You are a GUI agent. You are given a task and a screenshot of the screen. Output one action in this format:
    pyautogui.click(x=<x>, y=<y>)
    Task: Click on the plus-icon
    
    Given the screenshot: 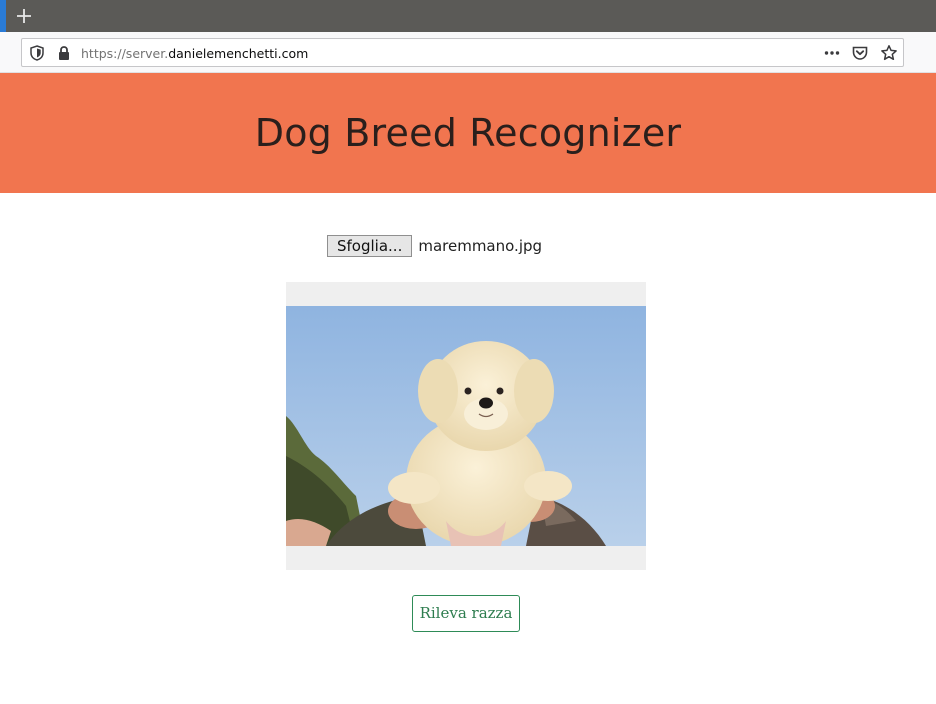 What is the action you would take?
    pyautogui.click(x=24, y=16)
    